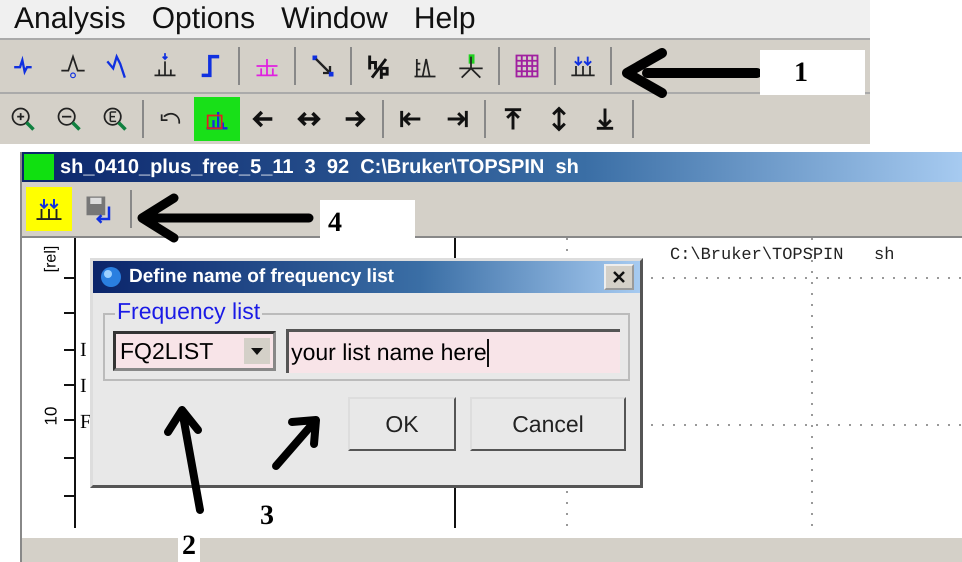 This screenshot has width=962, height=562. I want to click on toolbar-button, so click(49, 209).